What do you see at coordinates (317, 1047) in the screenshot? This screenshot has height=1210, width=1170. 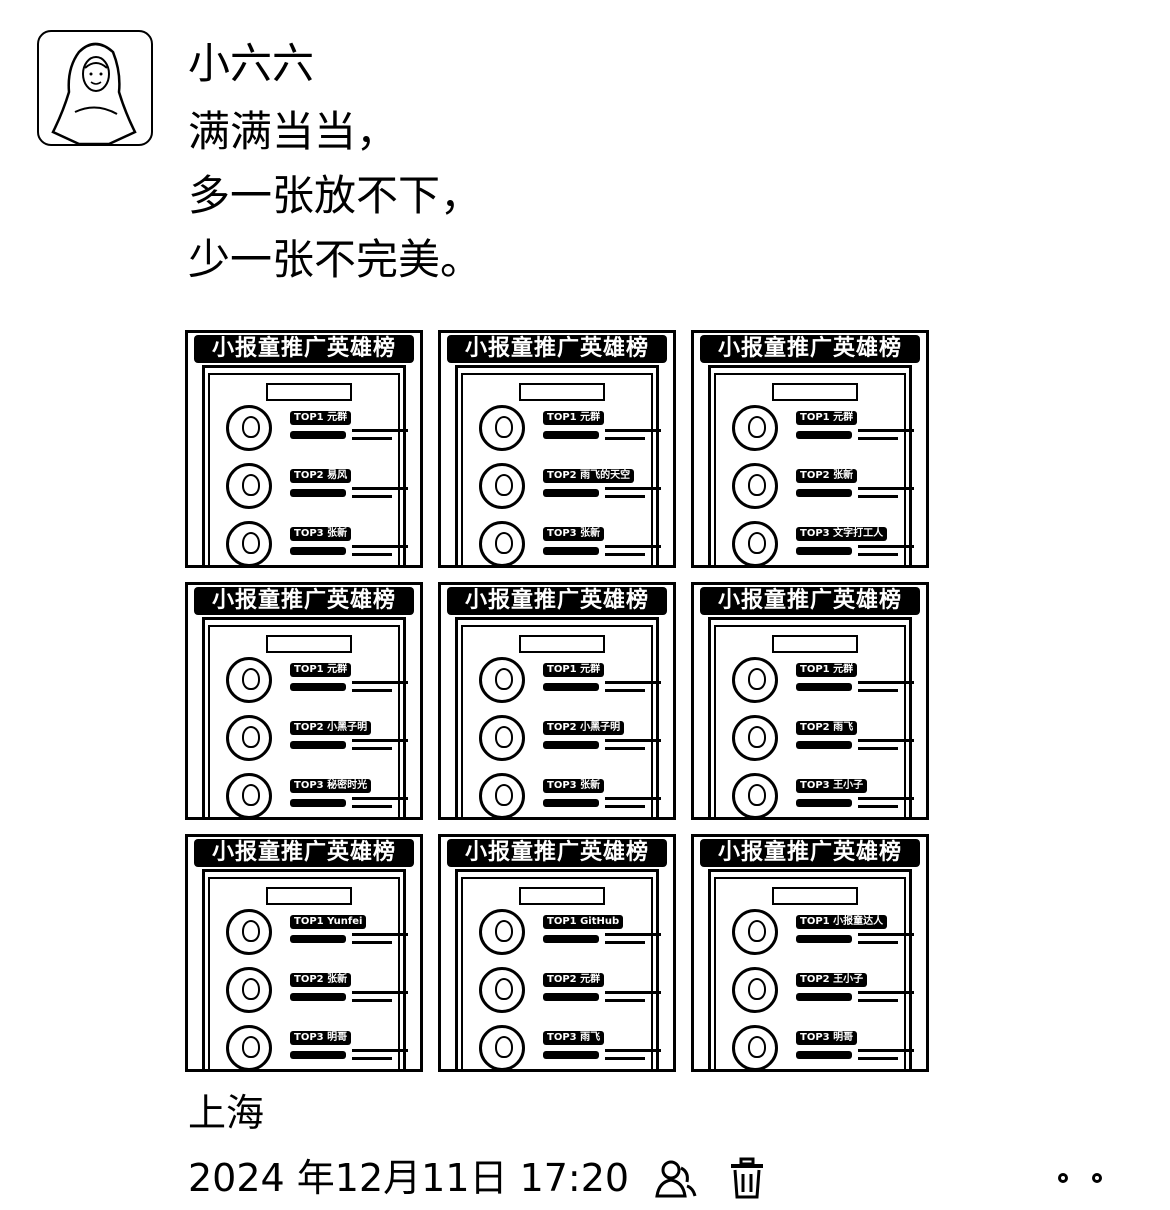 I see `rank-entry: TOP3 明哥` at bounding box center [317, 1047].